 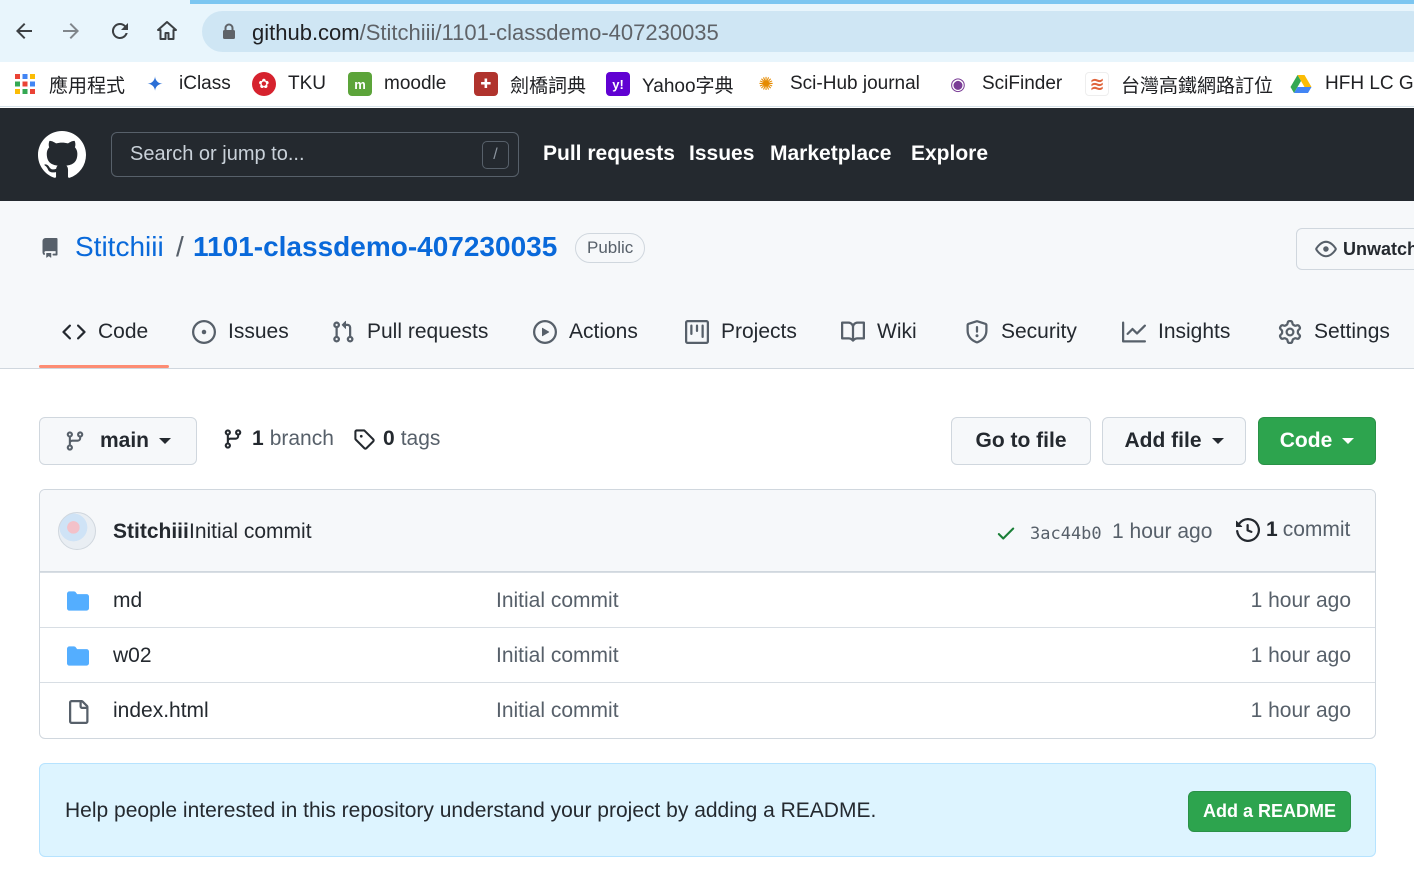 I want to click on add-readme-button: Add a README, so click(x=1269, y=811).